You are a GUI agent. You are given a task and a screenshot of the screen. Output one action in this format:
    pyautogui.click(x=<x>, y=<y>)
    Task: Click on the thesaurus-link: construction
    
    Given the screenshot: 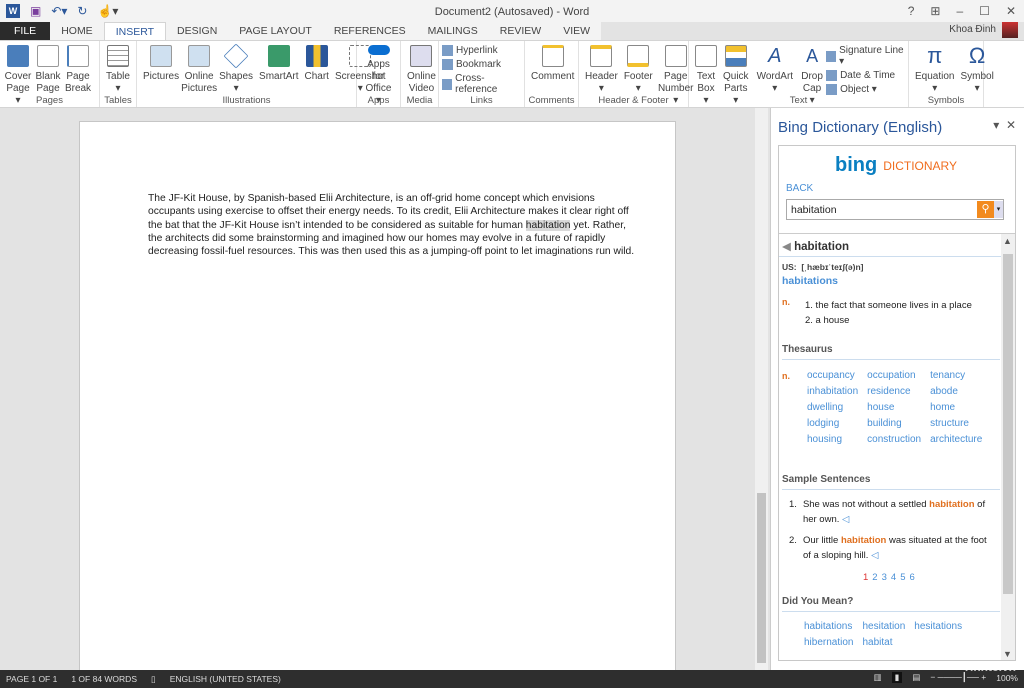 What is the action you would take?
    pyautogui.click(x=894, y=439)
    